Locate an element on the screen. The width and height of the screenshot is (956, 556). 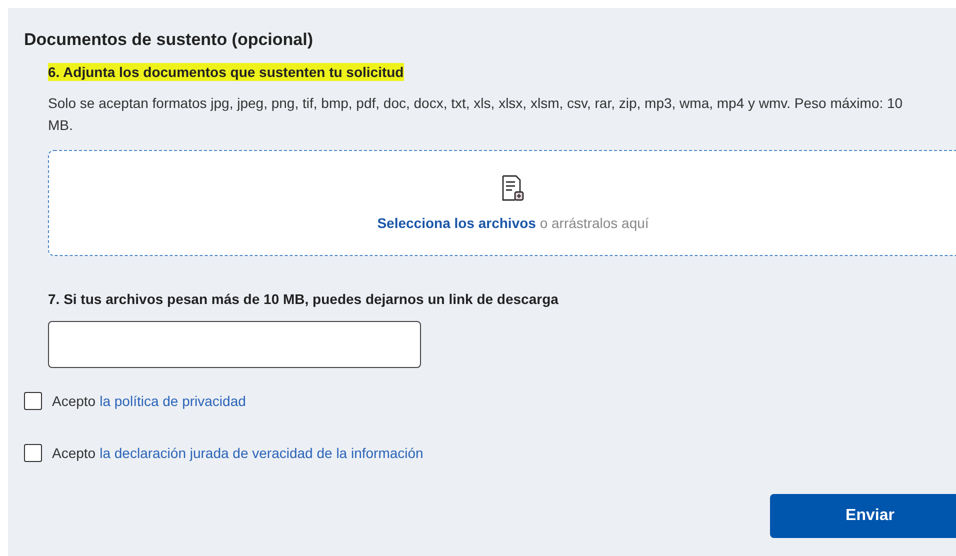
help-text: Solo se aceptan formatos jpg, jpeg, png, tif, bmp, pdf, doc, docx, txt, xls, xlsx, xlsm, csv, rar, zip, mp3, wma, mp4 y wmv. Peso máximo: 10 MB. is located at coordinates (476, 114).